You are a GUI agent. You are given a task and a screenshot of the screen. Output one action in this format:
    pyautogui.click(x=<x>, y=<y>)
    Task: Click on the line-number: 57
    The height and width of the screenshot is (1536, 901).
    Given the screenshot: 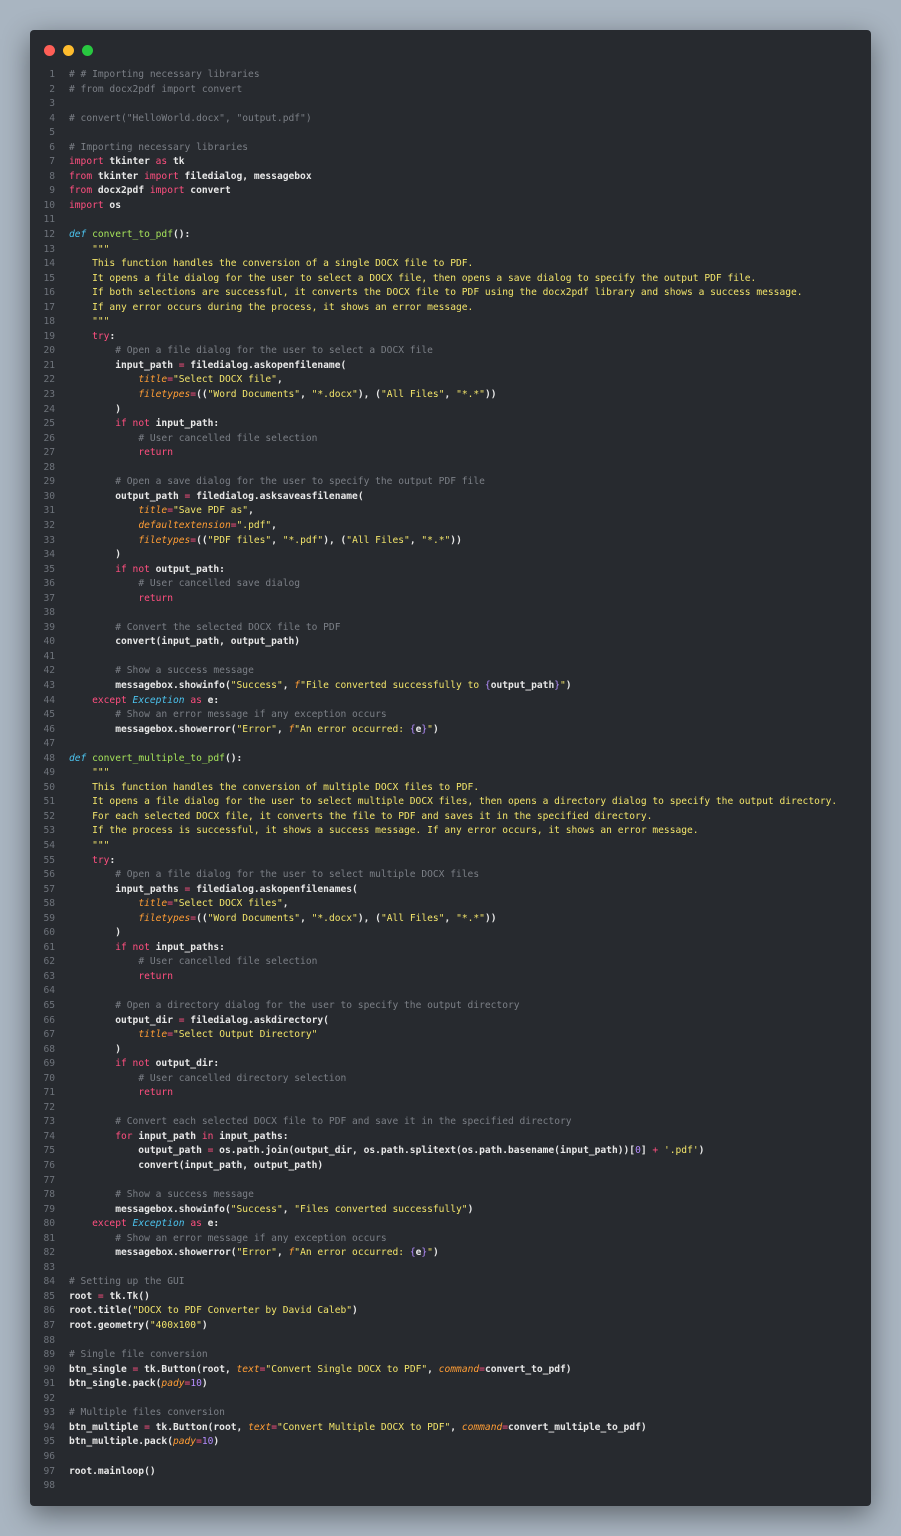 What is the action you would take?
    pyautogui.click(x=49, y=889)
    